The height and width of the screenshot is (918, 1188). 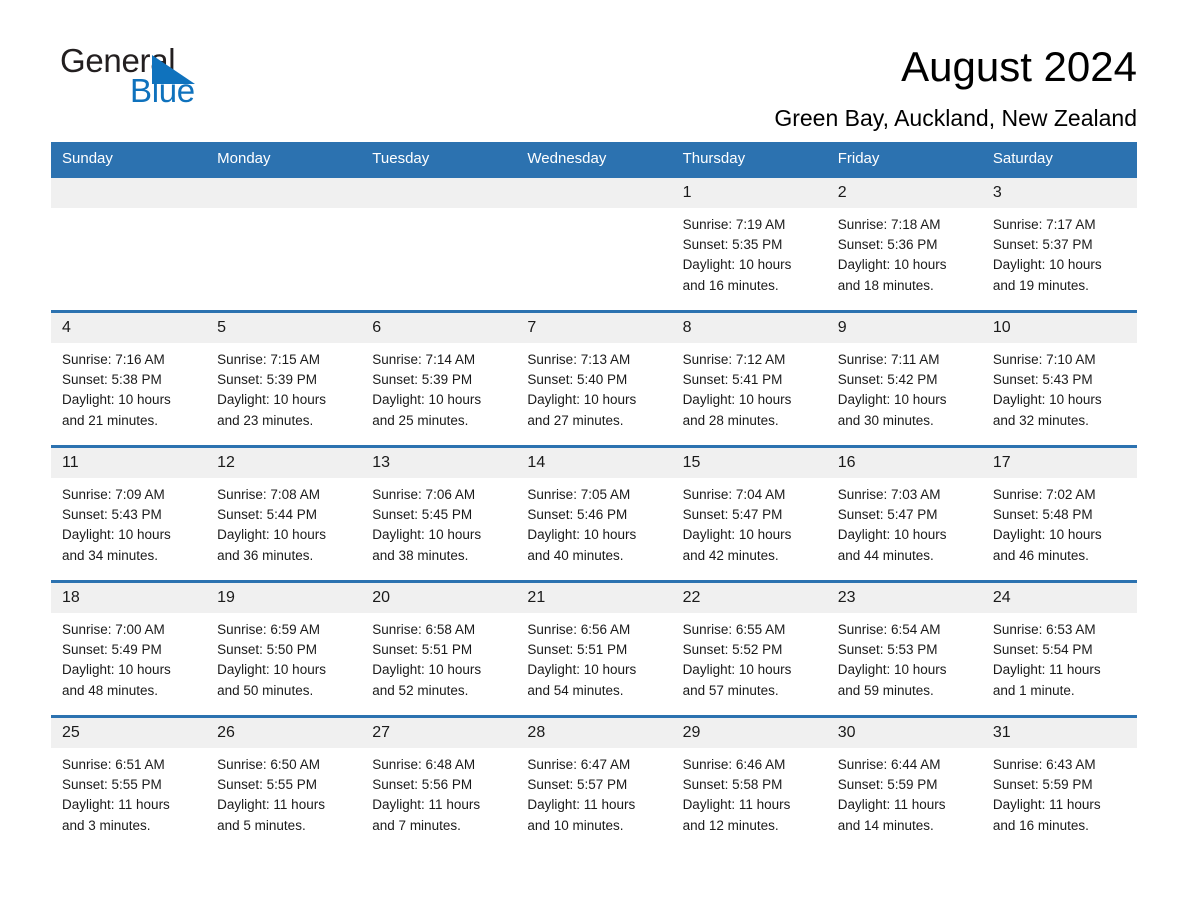 What do you see at coordinates (110, 690) in the screenshot?
I see `daylight-line-2: and 48 minutes.` at bounding box center [110, 690].